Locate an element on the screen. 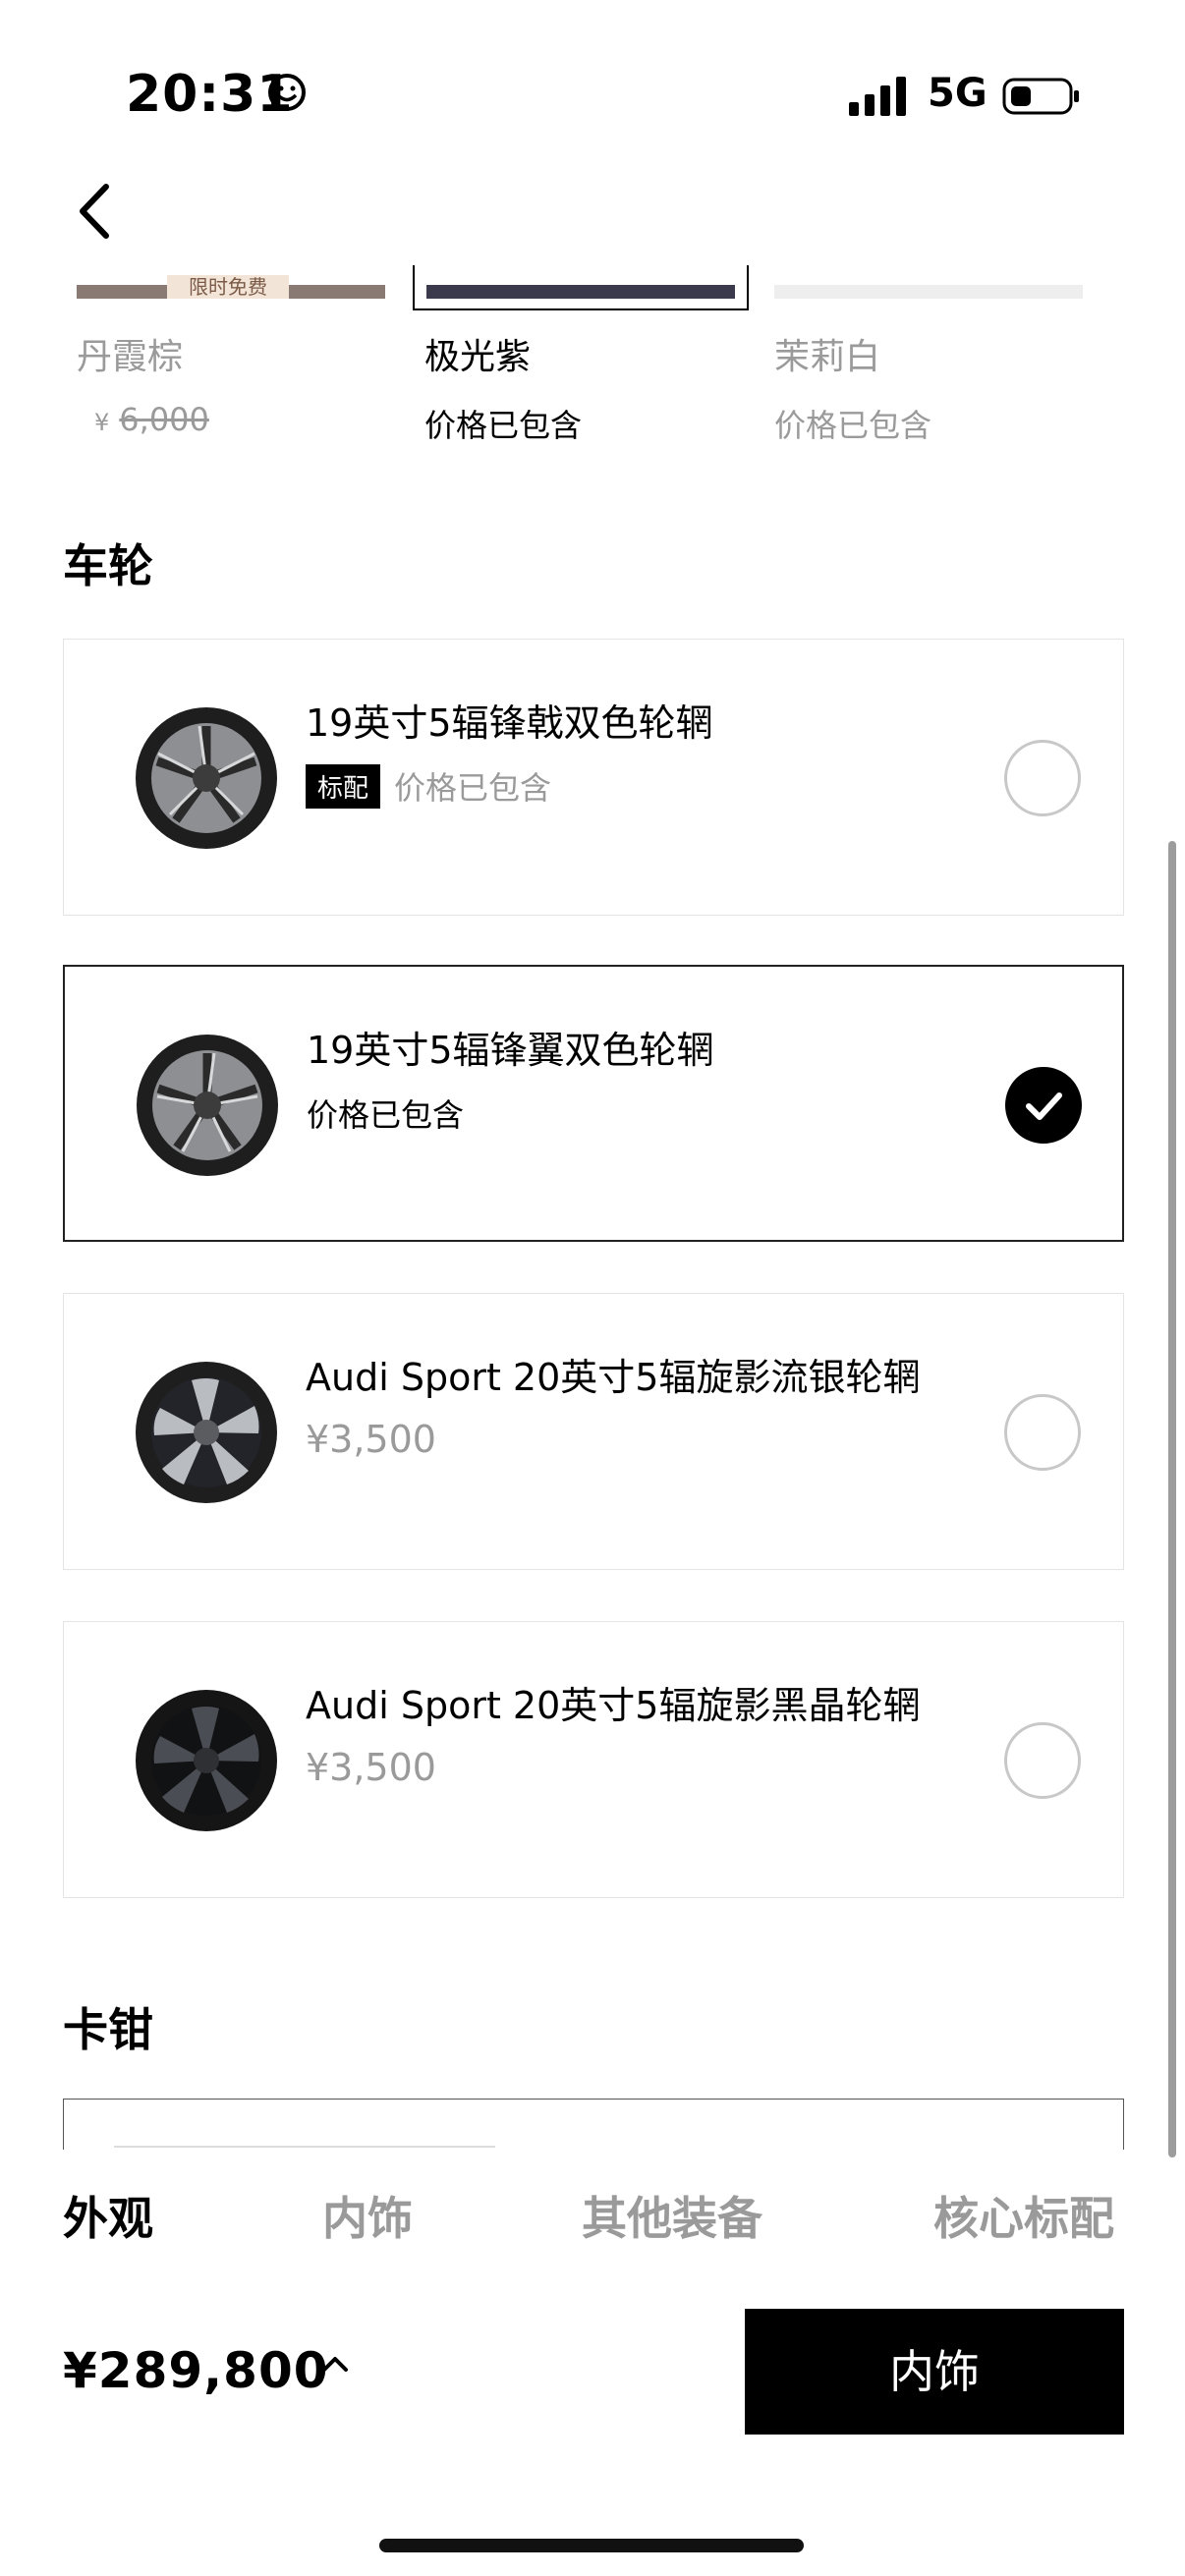 The width and height of the screenshot is (1185, 2576). color-name-2: 极光紫 is located at coordinates (478, 353).